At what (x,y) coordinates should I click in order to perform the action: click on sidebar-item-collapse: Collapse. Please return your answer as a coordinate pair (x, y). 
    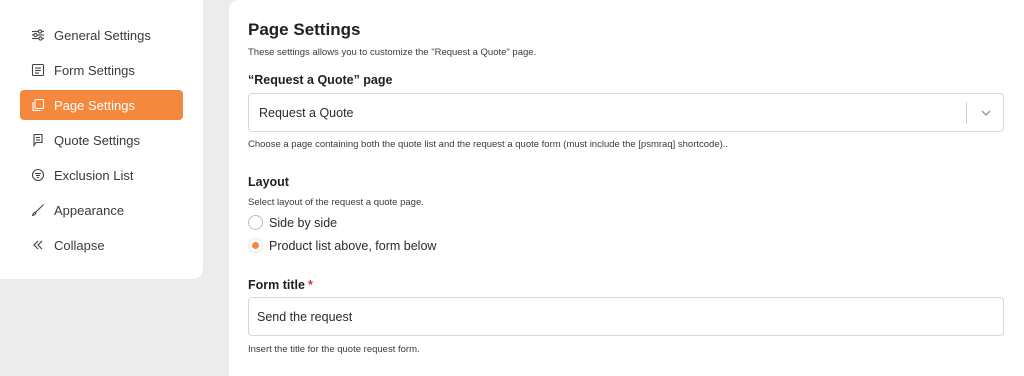
    Looking at the image, I should click on (101, 245).